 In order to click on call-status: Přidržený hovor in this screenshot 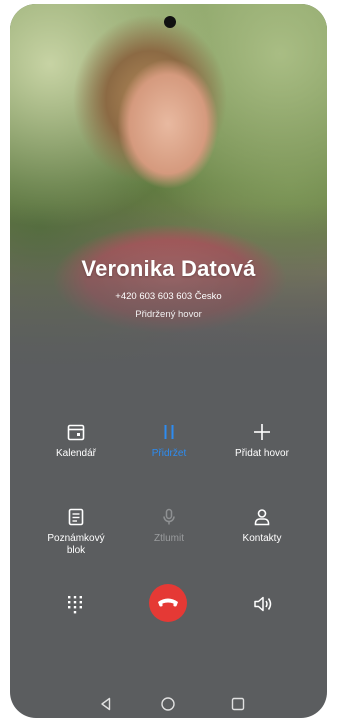, I will do `click(168, 314)`.